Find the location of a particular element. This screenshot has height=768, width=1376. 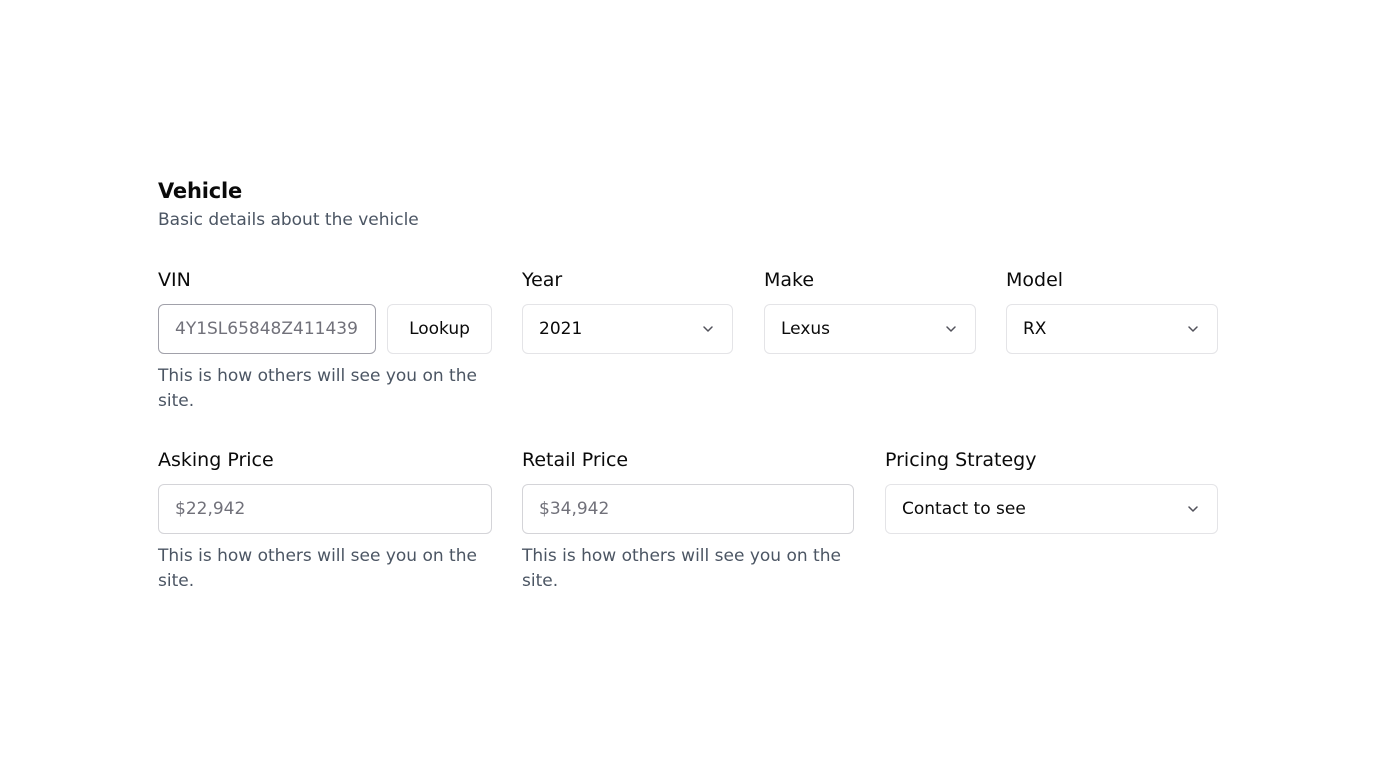

section-header: Vehicle Basic details about the vehicle is located at coordinates (688, 204).